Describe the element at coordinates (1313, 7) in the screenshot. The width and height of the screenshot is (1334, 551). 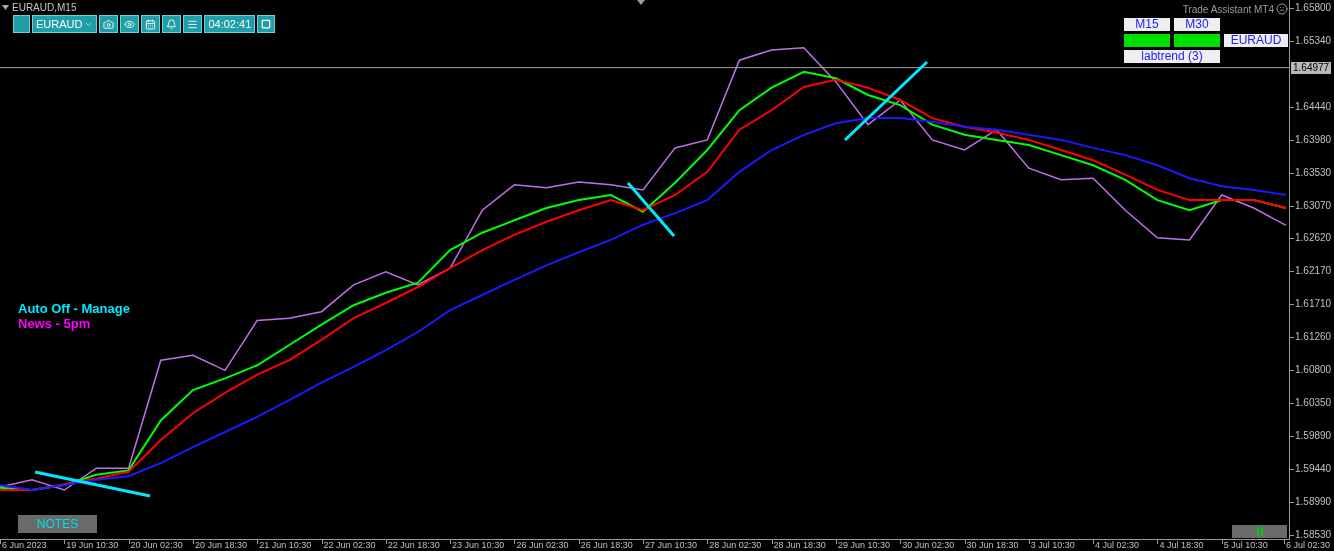
I see `price-label: 1.65800` at that location.